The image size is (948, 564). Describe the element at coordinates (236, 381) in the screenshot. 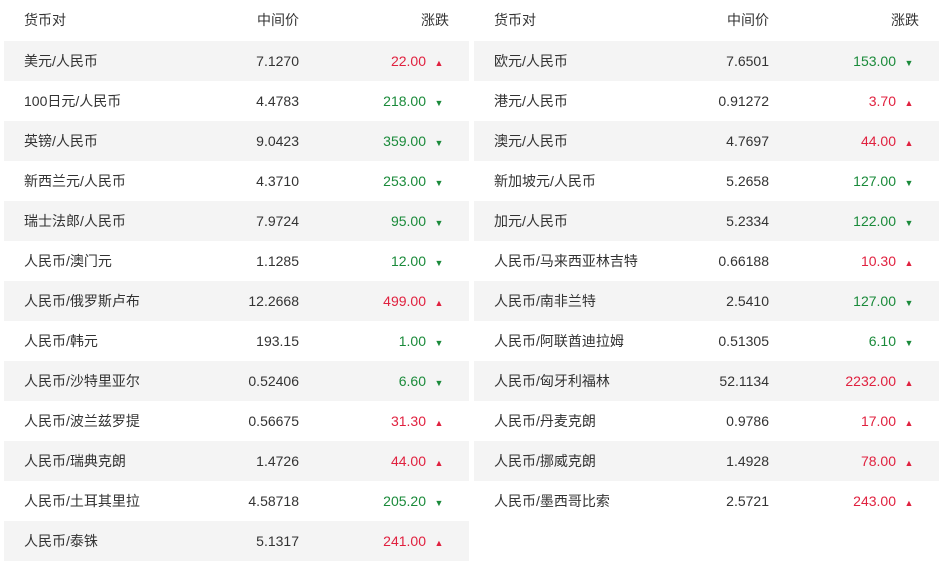

I see `table-row: 人民币/沙特里亚尔 0.52406 6.60 ▼` at that location.